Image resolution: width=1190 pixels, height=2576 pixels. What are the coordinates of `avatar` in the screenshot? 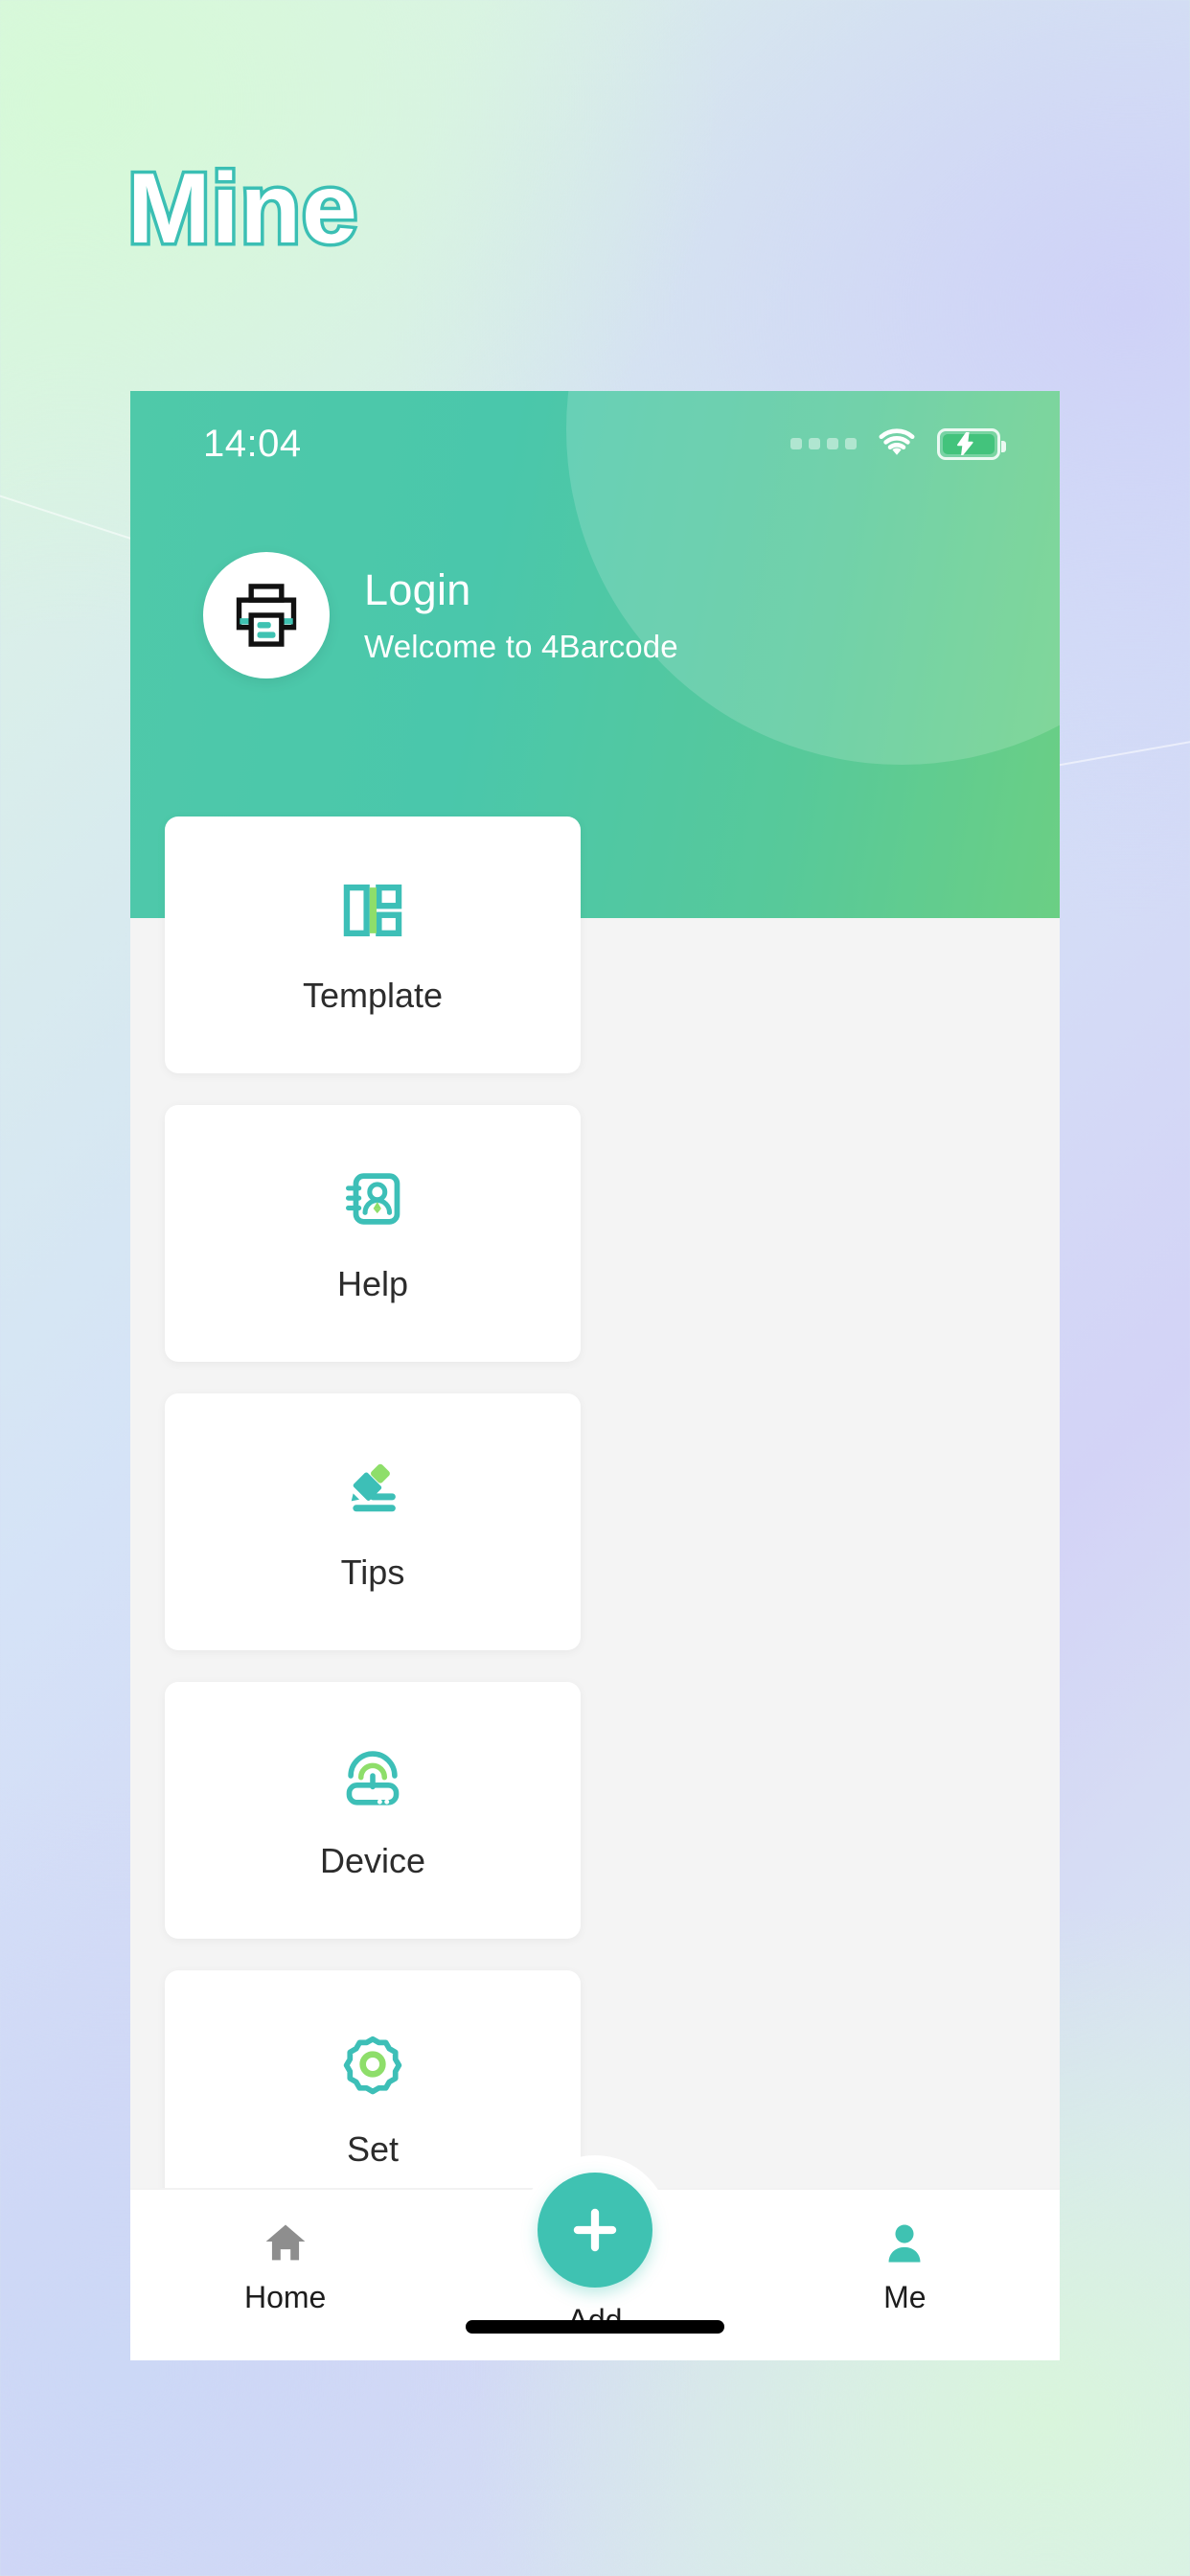 It's located at (266, 615).